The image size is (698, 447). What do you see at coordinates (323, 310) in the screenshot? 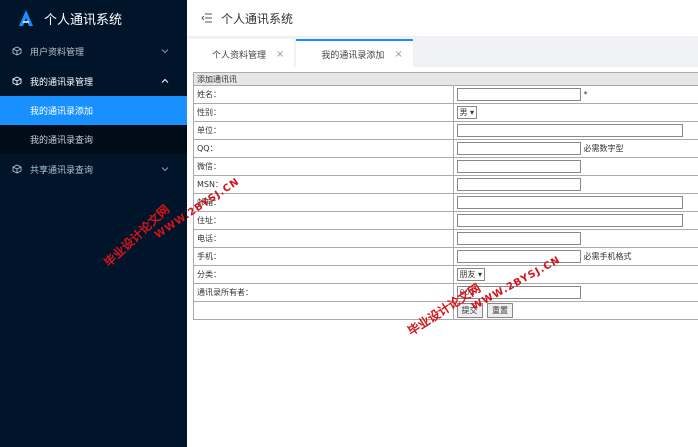
I see `empty-cell` at bounding box center [323, 310].